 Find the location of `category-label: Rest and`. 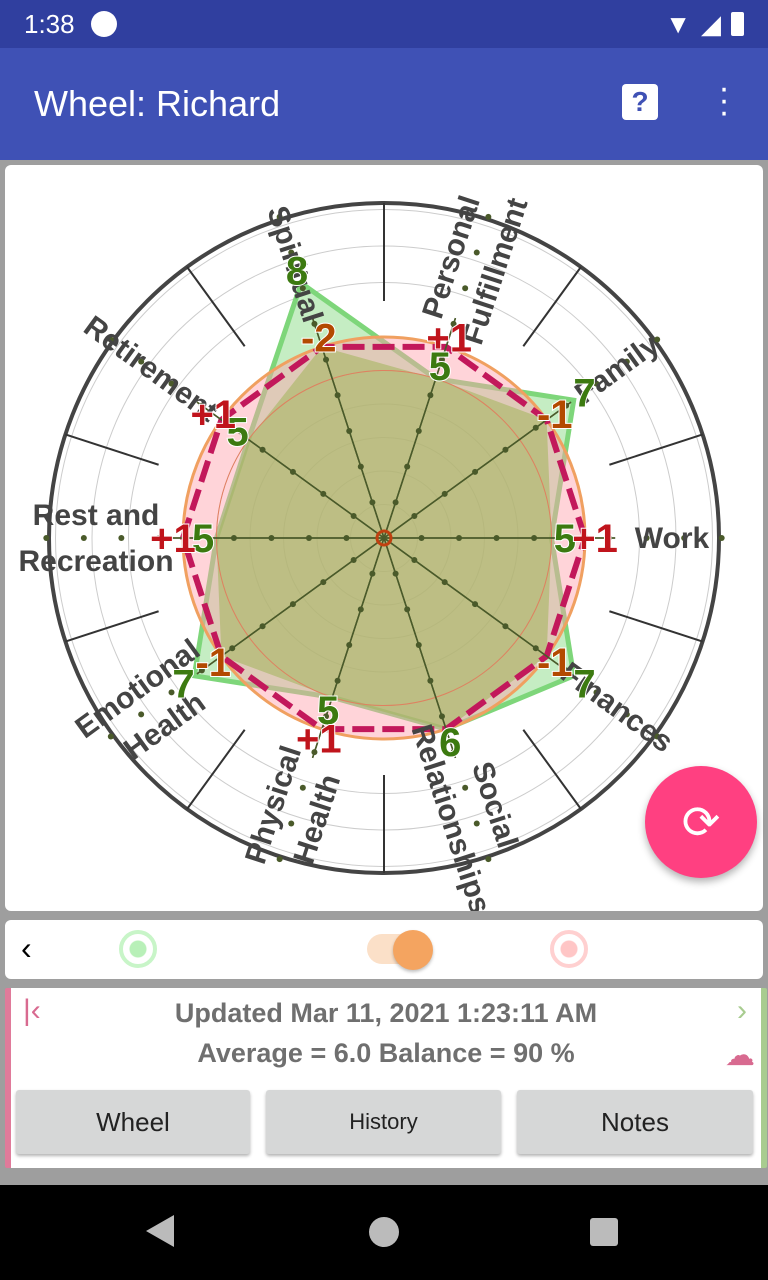

category-label: Rest and is located at coordinates (96, 515).